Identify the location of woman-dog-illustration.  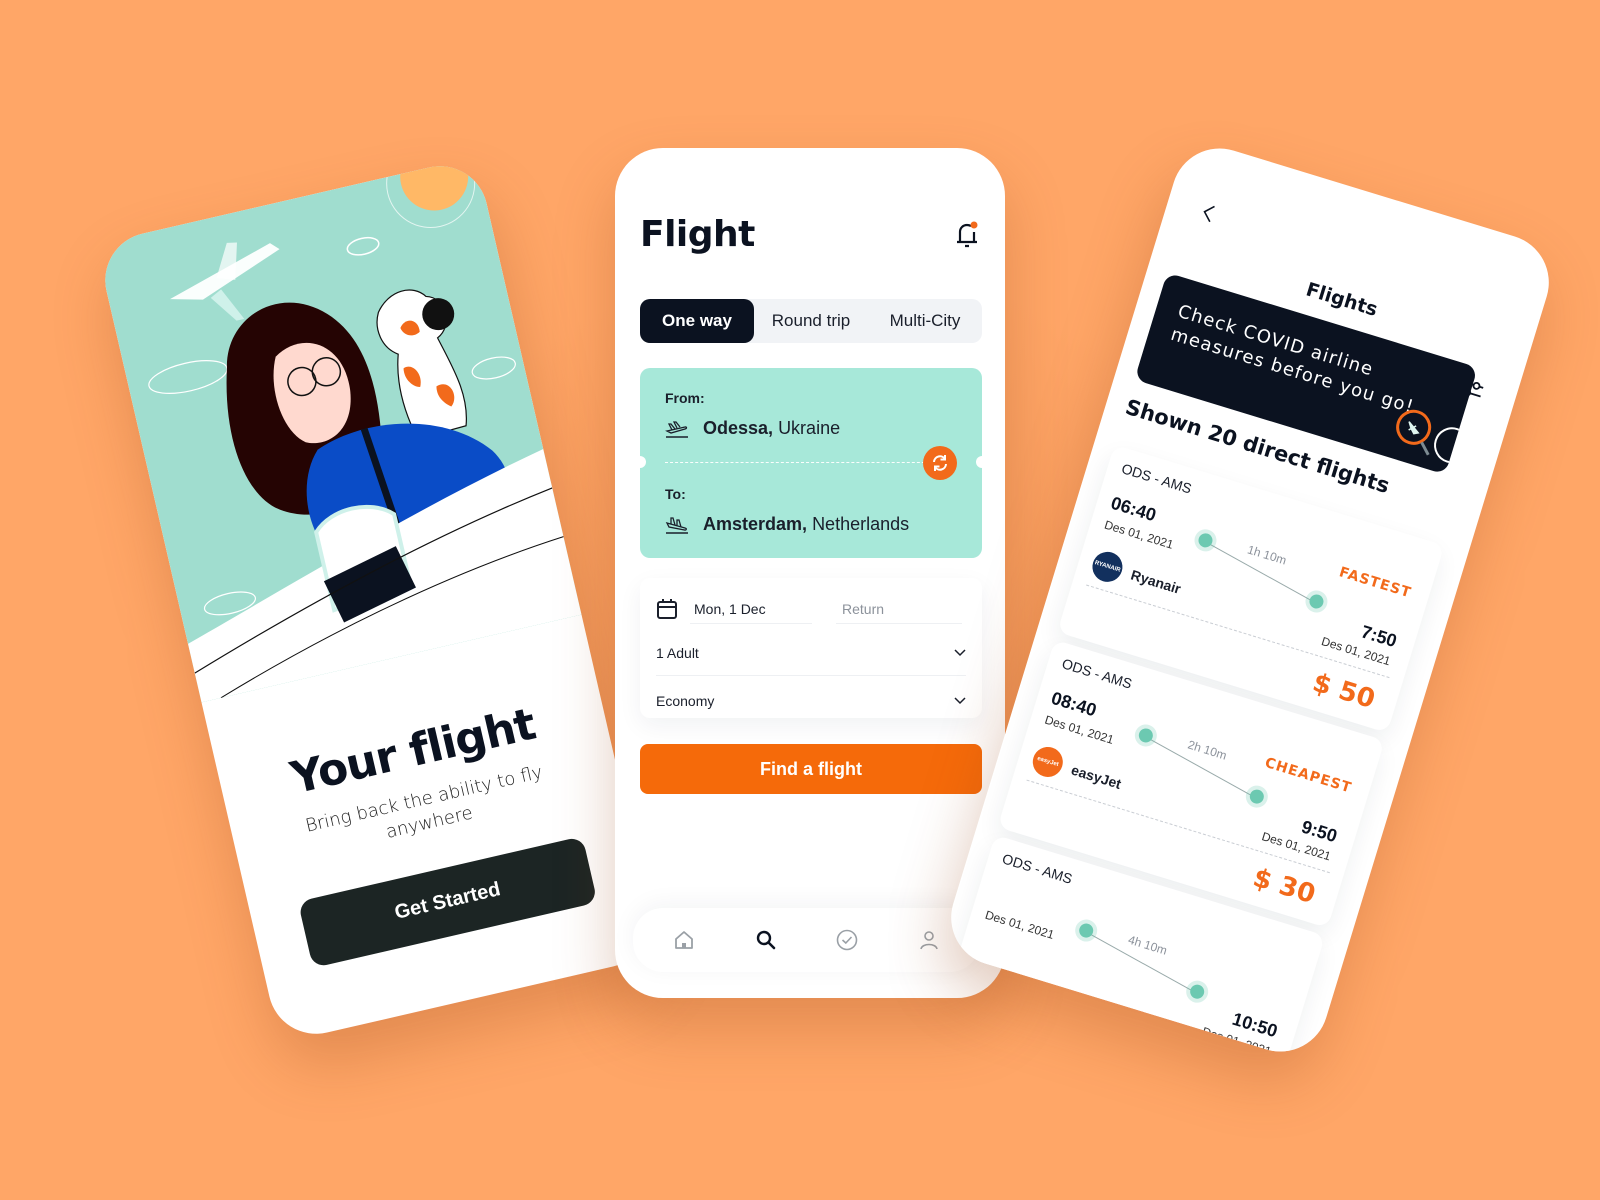
(365, 429).